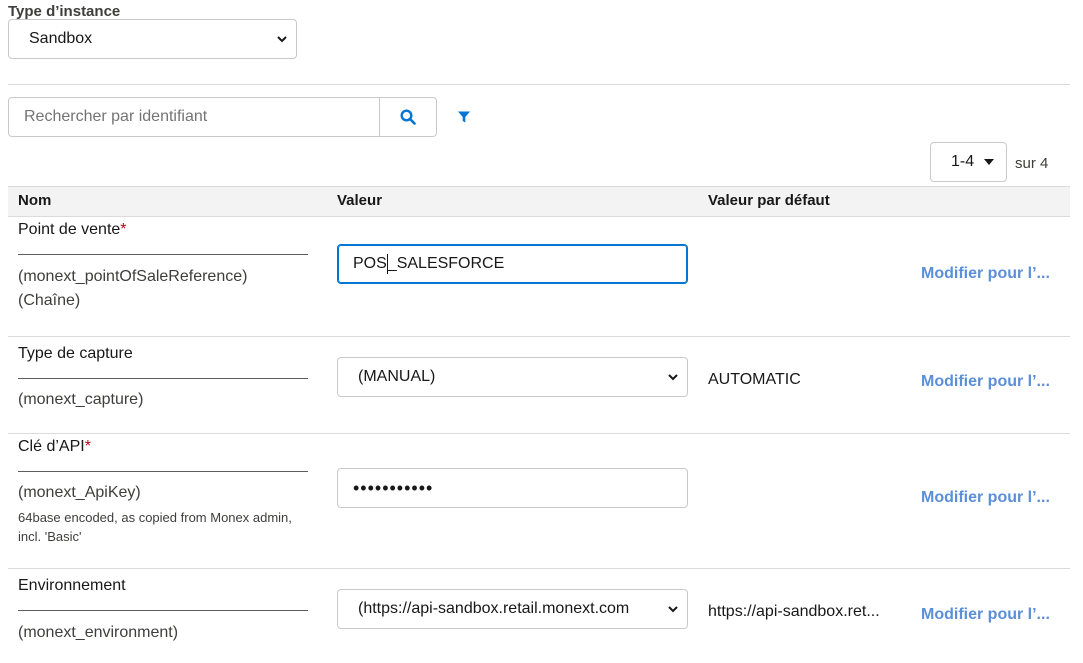 The width and height of the screenshot is (1083, 663). Describe the element at coordinates (35, 200) in the screenshot. I see `column-header-name: Nom` at that location.